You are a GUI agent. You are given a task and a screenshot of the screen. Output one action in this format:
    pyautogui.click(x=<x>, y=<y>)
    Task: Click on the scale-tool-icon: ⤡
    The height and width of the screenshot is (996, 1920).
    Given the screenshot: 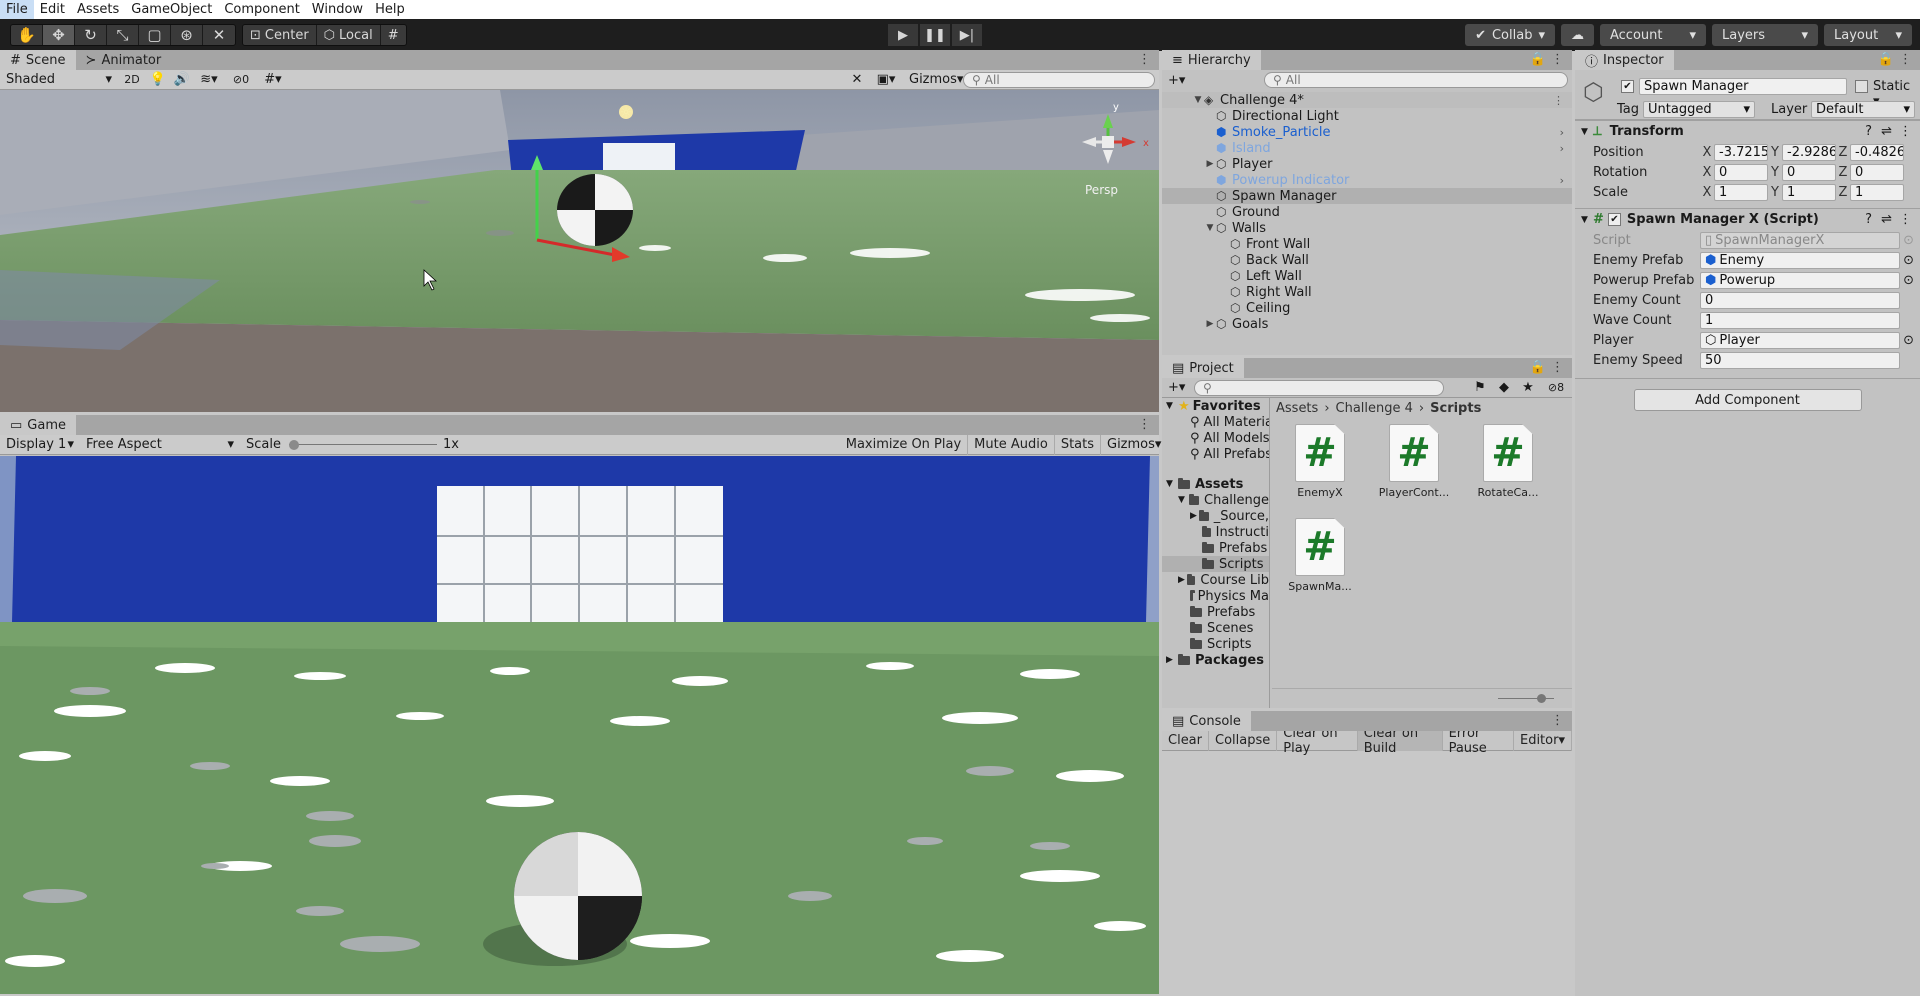 What is the action you would take?
    pyautogui.click(x=123, y=35)
    